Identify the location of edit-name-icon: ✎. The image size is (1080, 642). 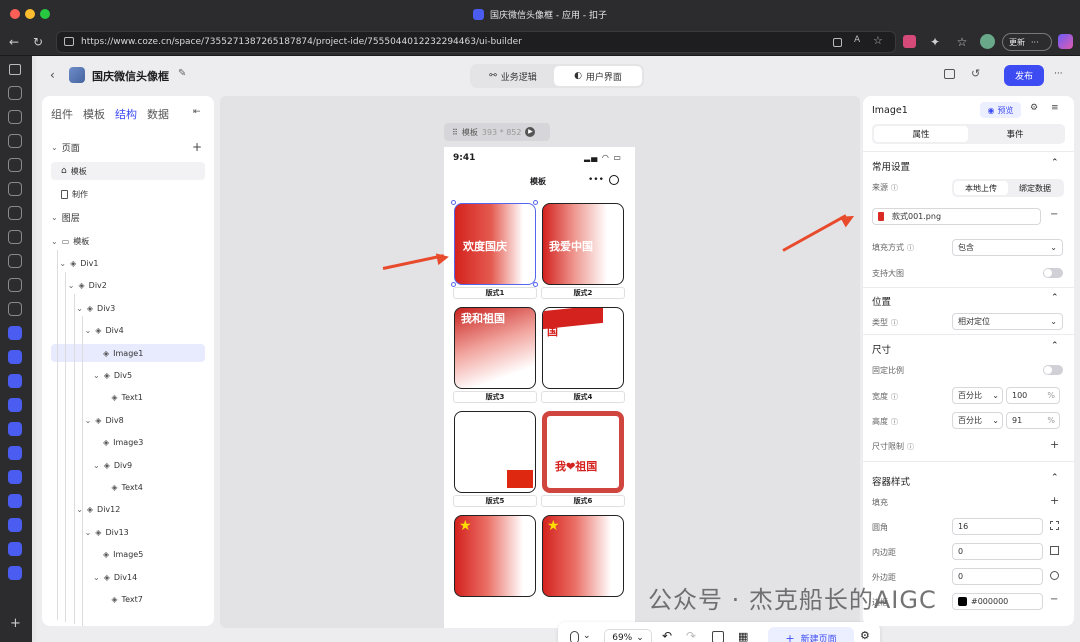
(182, 73).